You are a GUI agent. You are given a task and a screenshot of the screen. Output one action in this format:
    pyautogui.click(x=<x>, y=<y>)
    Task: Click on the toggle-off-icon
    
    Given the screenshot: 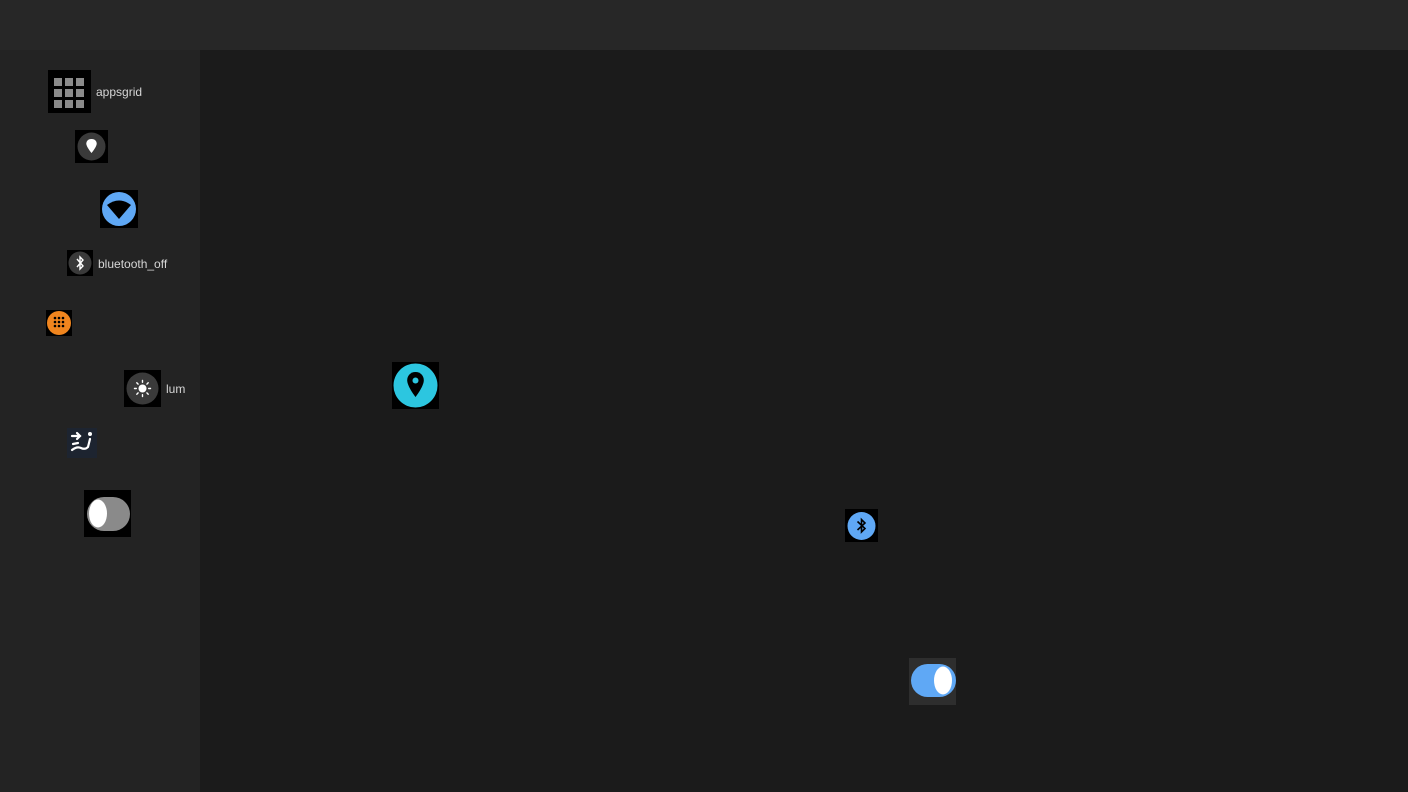 What is the action you would take?
    pyautogui.click(x=107, y=513)
    